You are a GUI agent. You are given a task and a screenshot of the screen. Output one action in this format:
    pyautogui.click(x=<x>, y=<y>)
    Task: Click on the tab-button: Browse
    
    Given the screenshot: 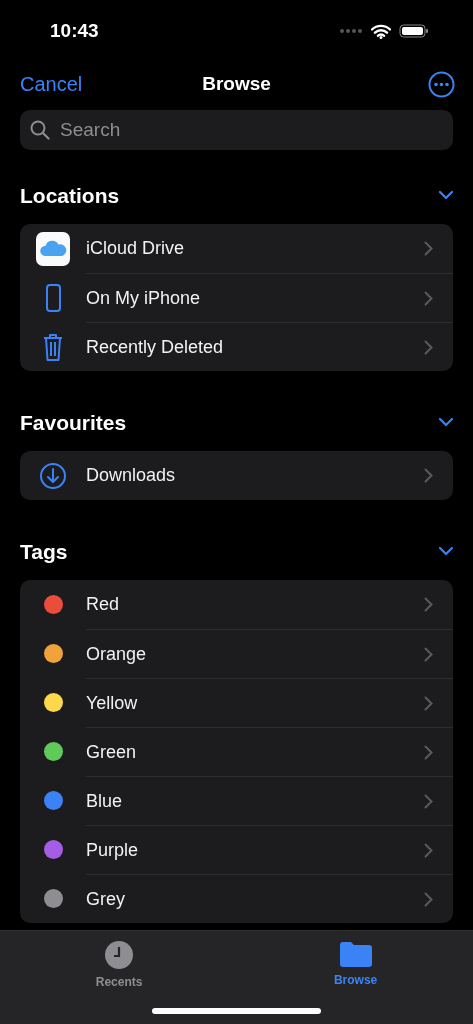 What is the action you would take?
    pyautogui.click(x=355, y=982)
    